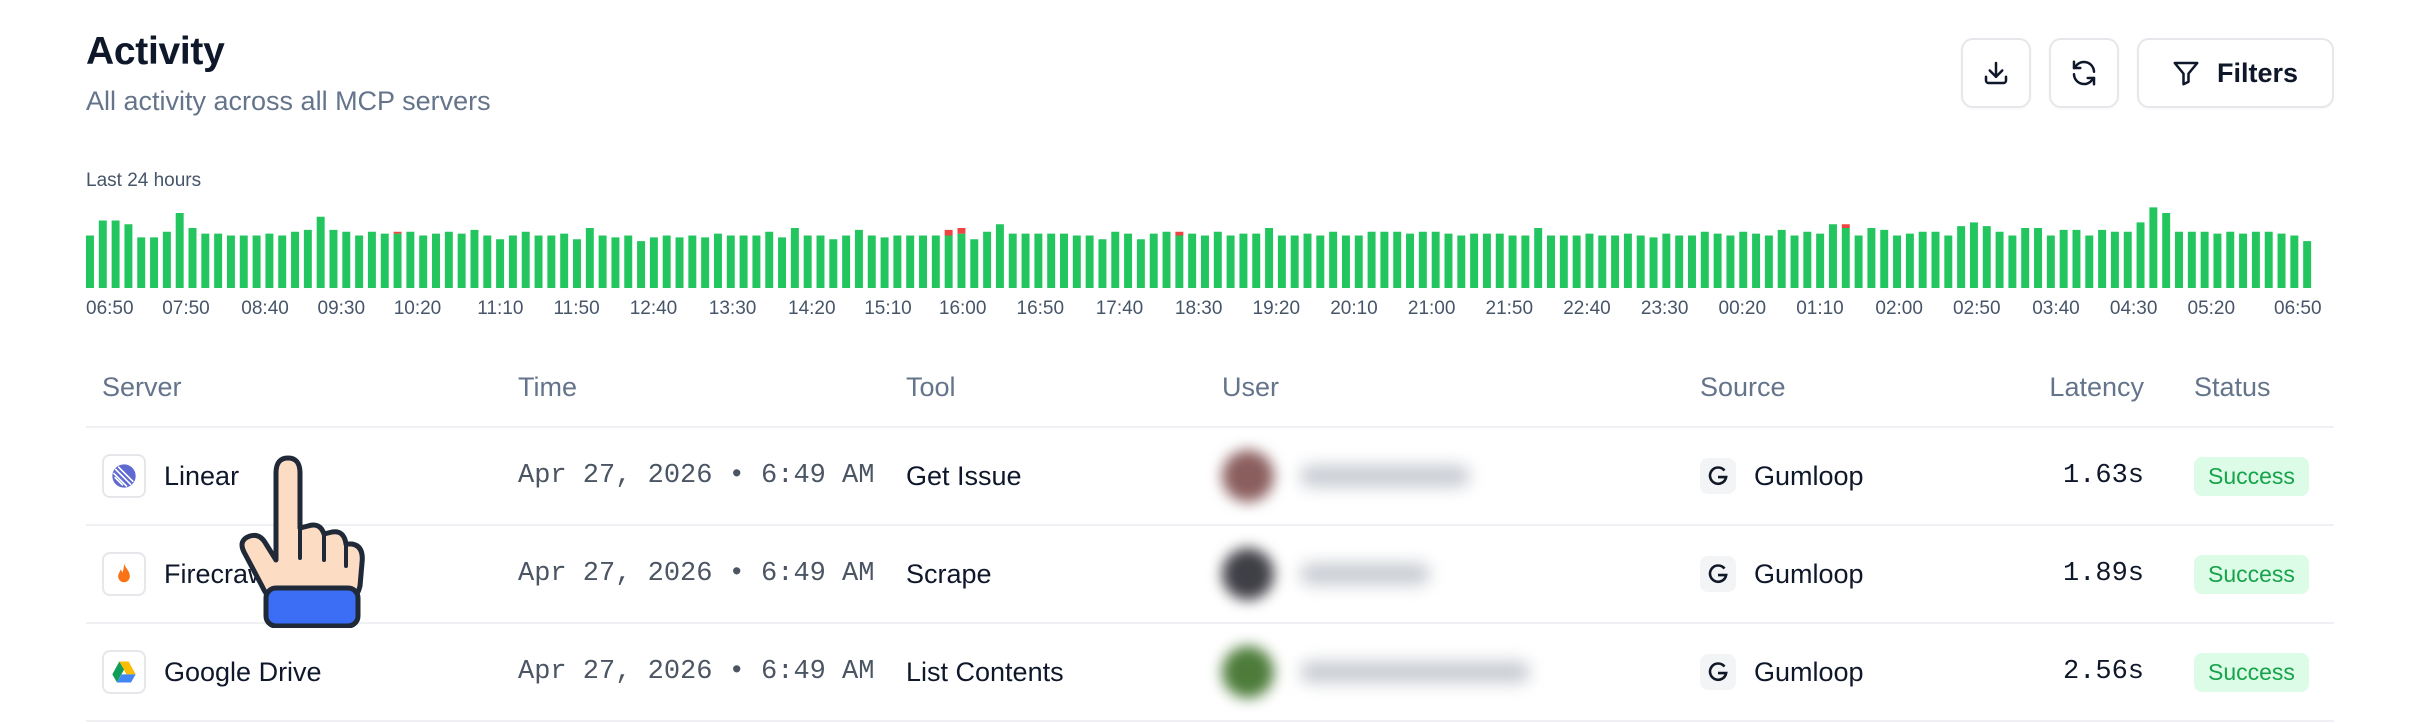 The height and width of the screenshot is (724, 2424). Describe the element at coordinates (948, 232) in the screenshot. I see `chart-bar-error` at that location.